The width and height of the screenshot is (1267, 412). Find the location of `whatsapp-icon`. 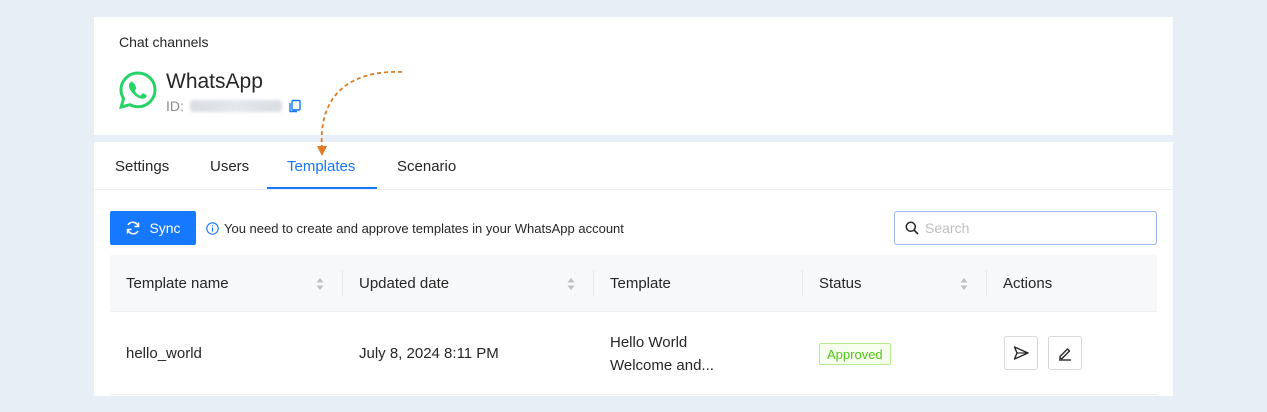

whatsapp-icon is located at coordinates (138, 90).